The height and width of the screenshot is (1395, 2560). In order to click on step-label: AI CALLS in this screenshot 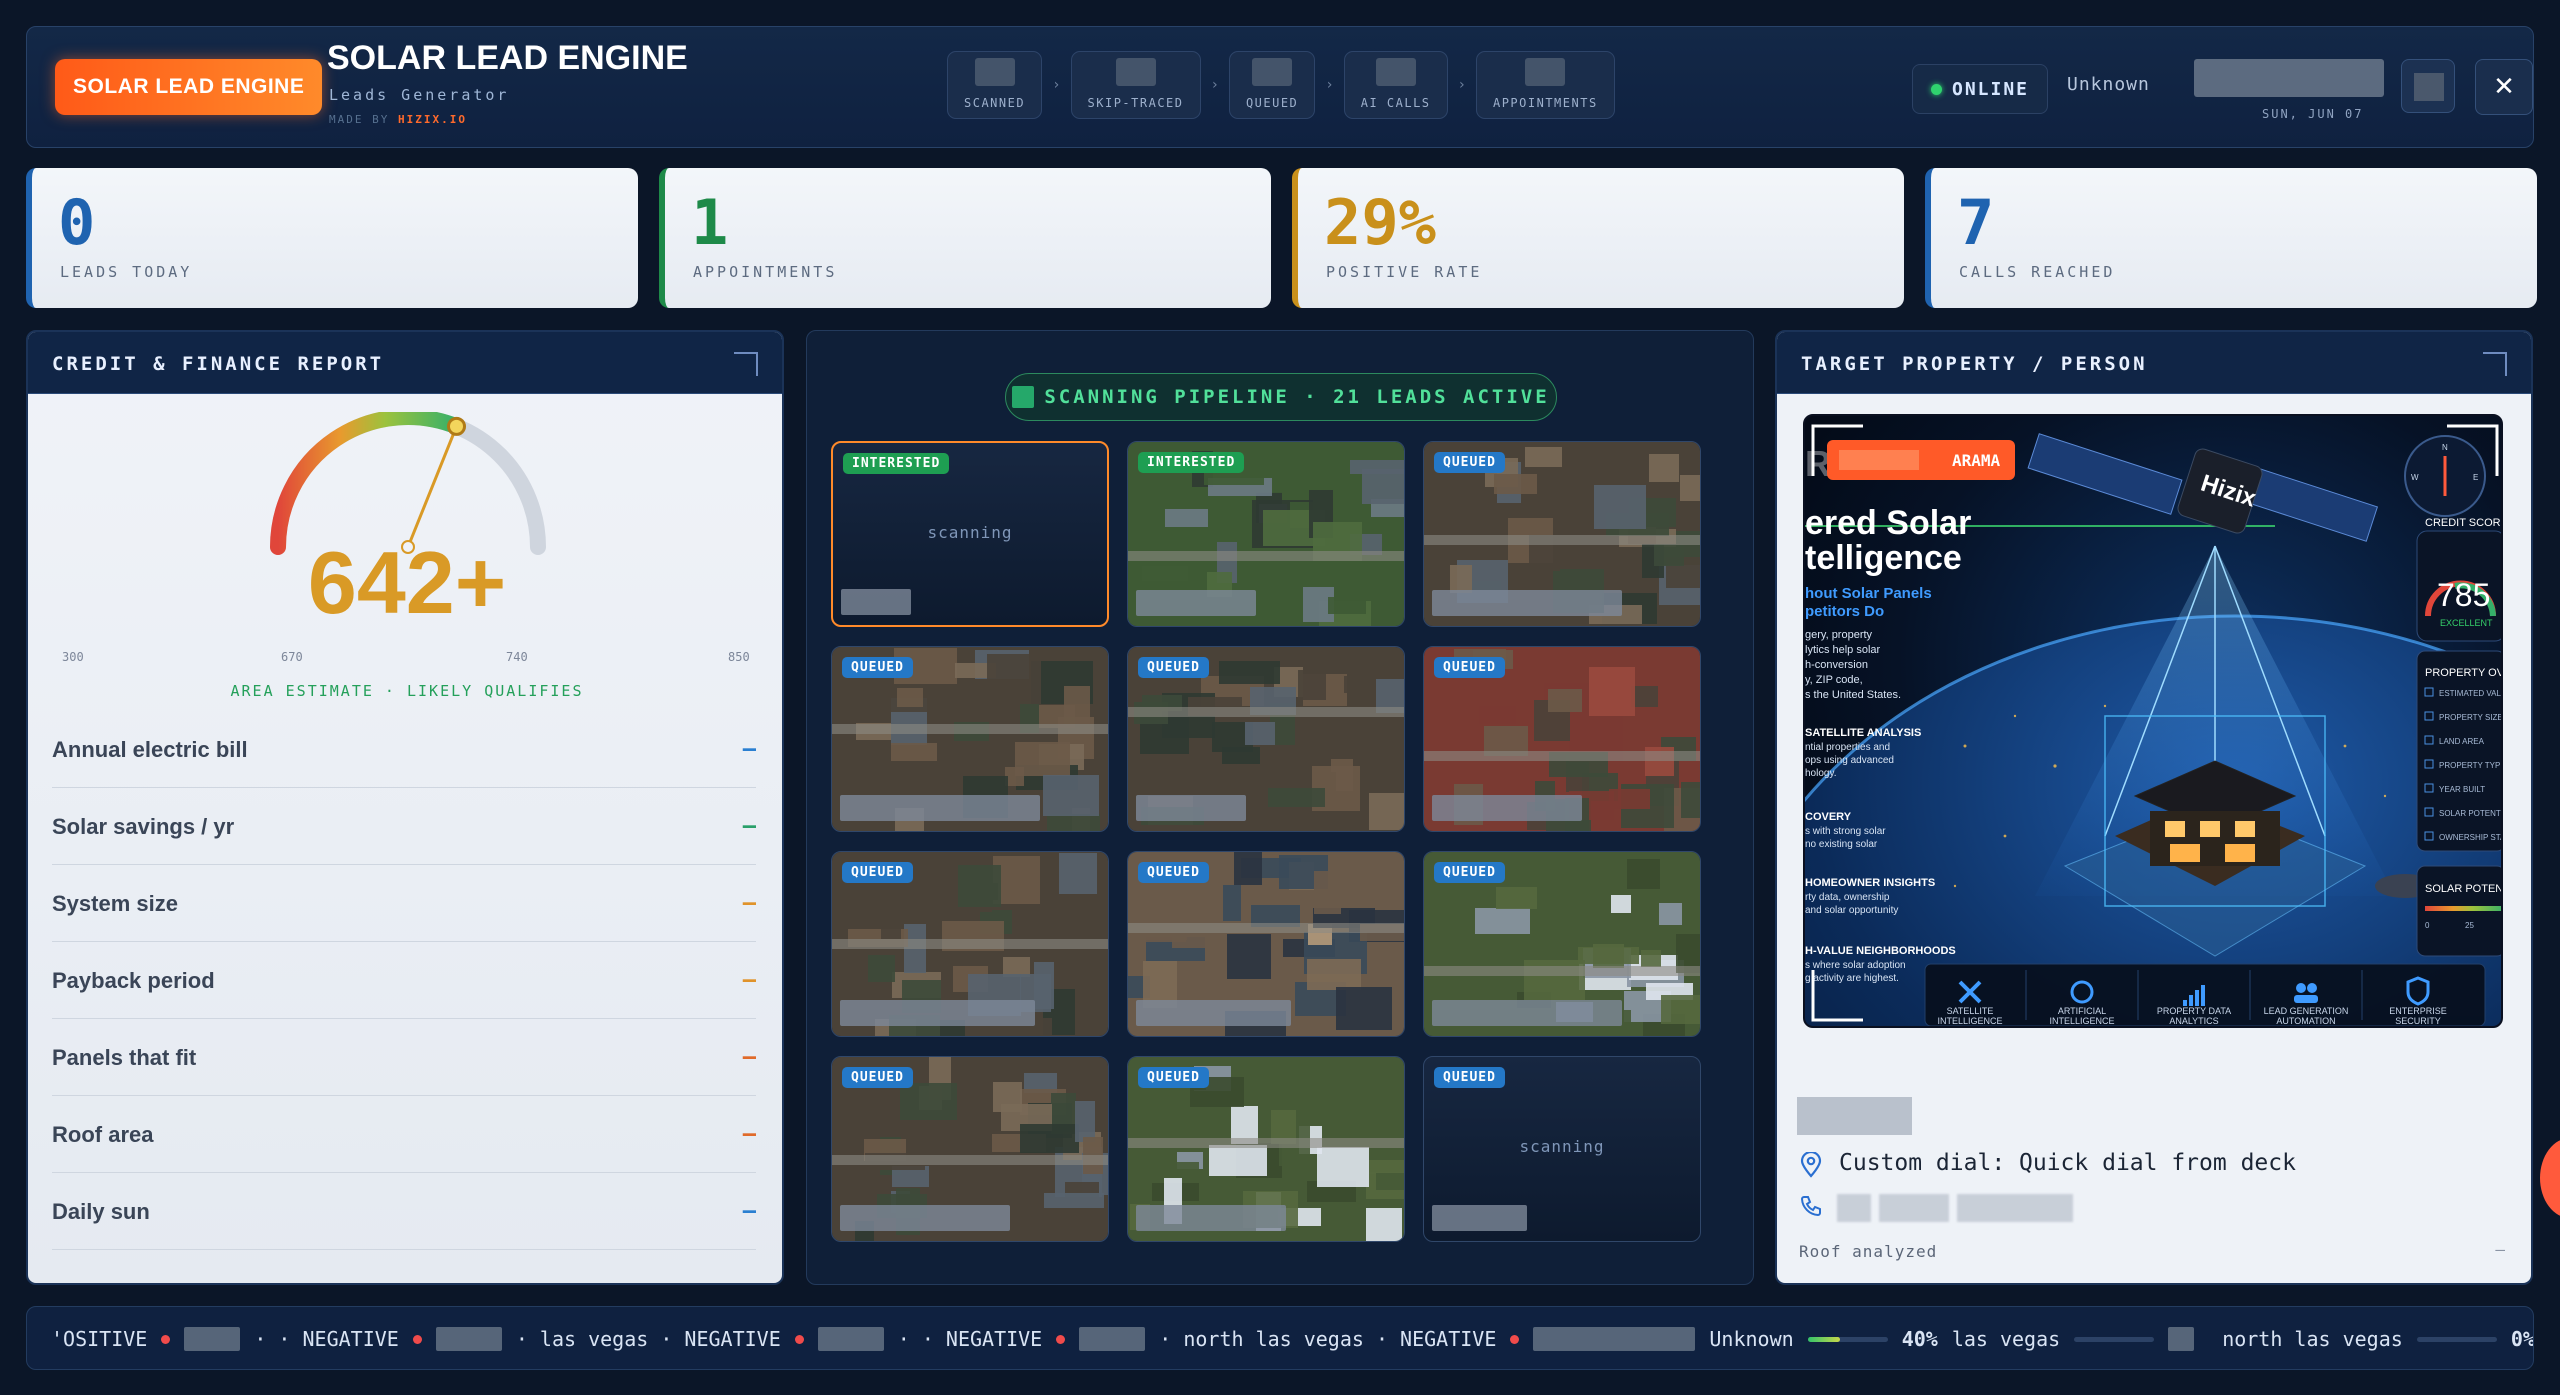, I will do `click(1395, 103)`.